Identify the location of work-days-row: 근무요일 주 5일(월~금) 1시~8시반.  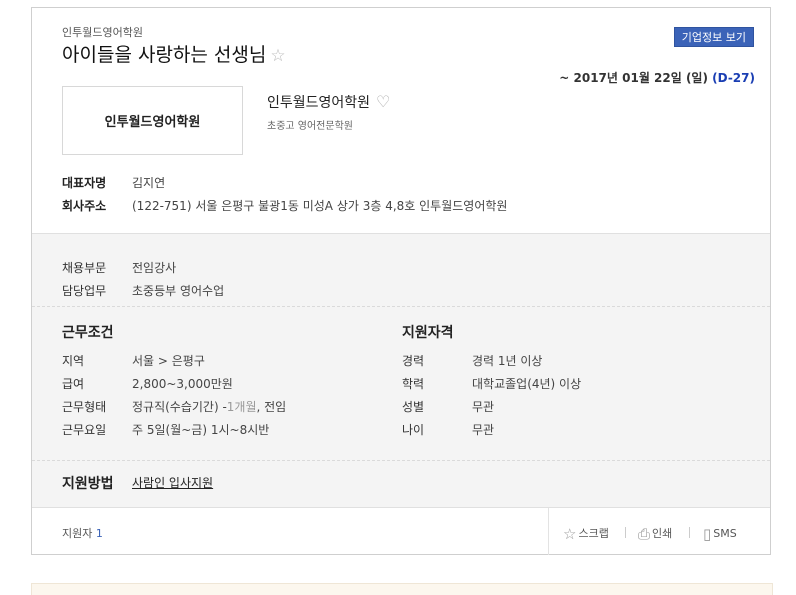
(165, 429).